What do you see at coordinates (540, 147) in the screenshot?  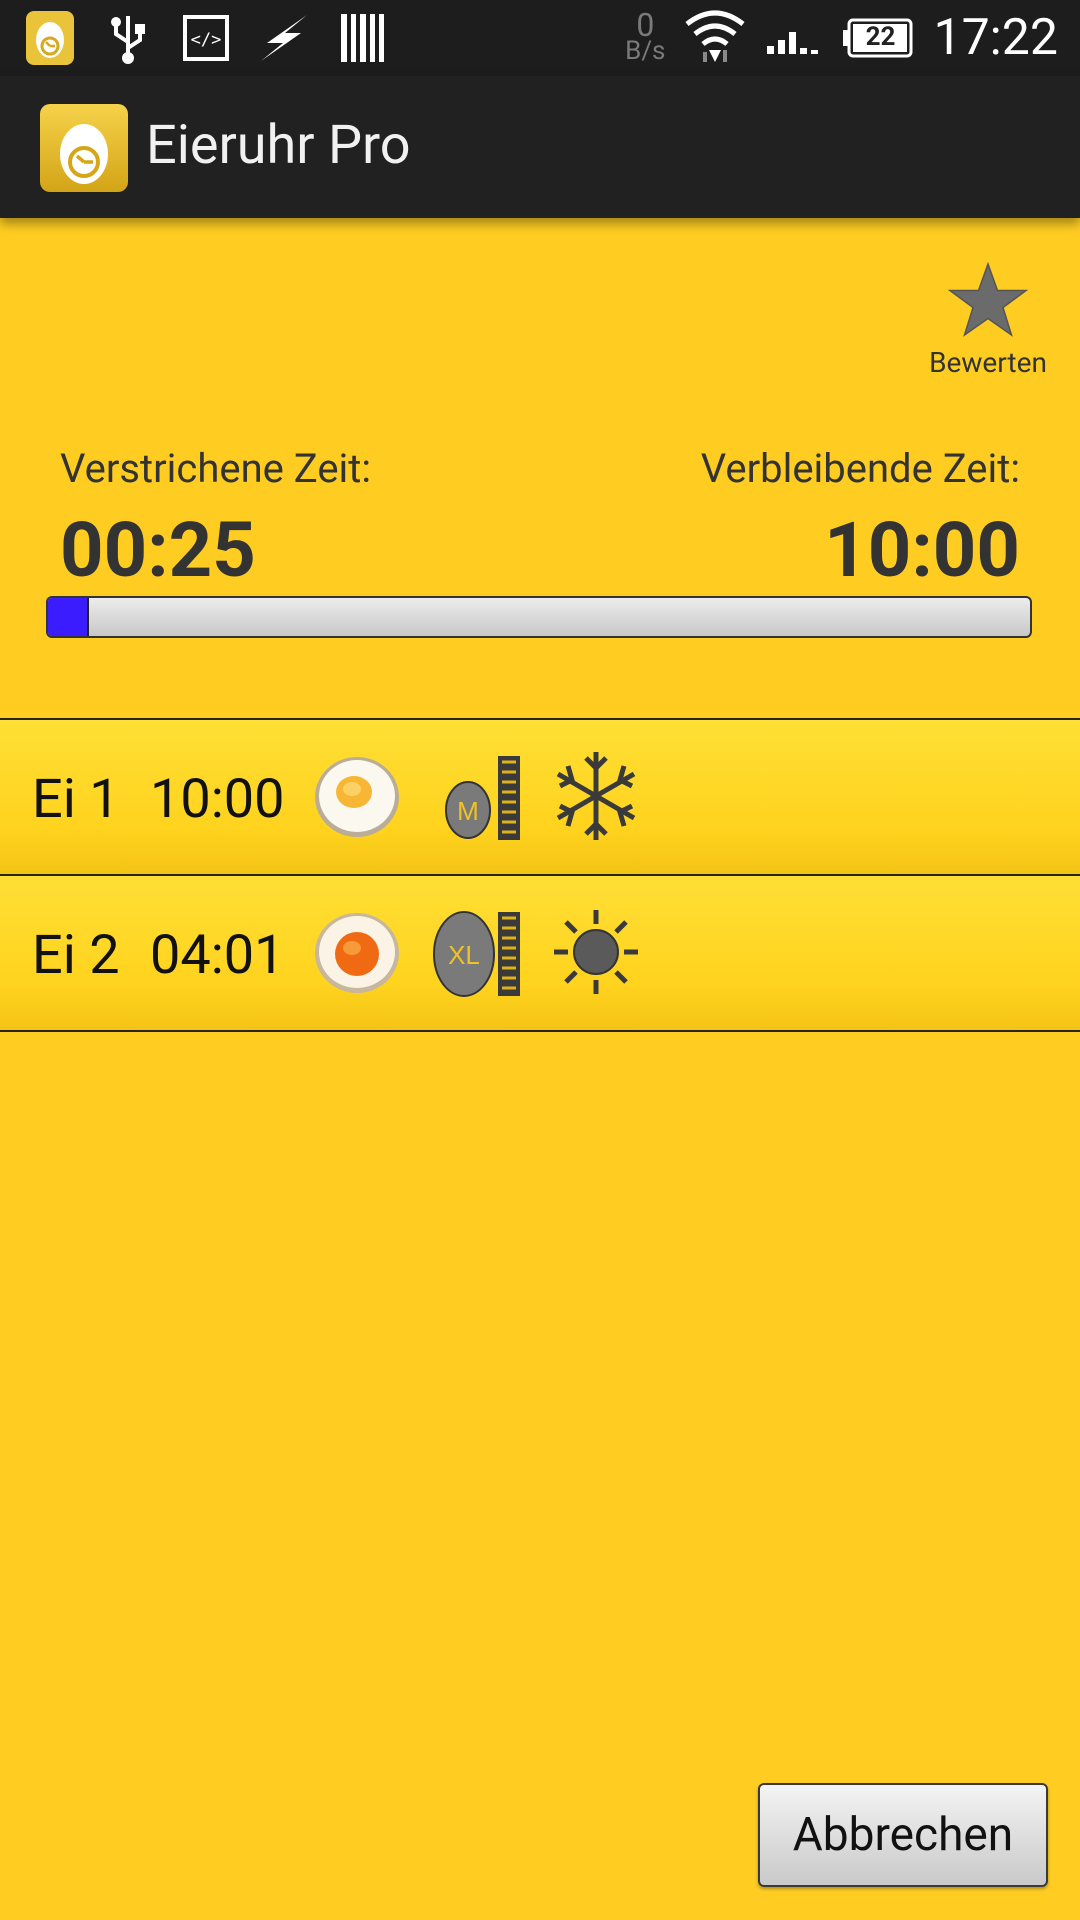 I see `action-bar: Eieruhr Pro` at bounding box center [540, 147].